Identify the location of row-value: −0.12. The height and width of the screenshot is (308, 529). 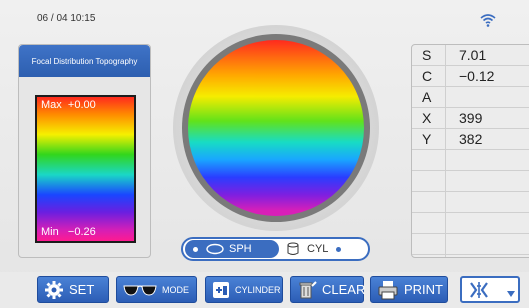
(477, 76).